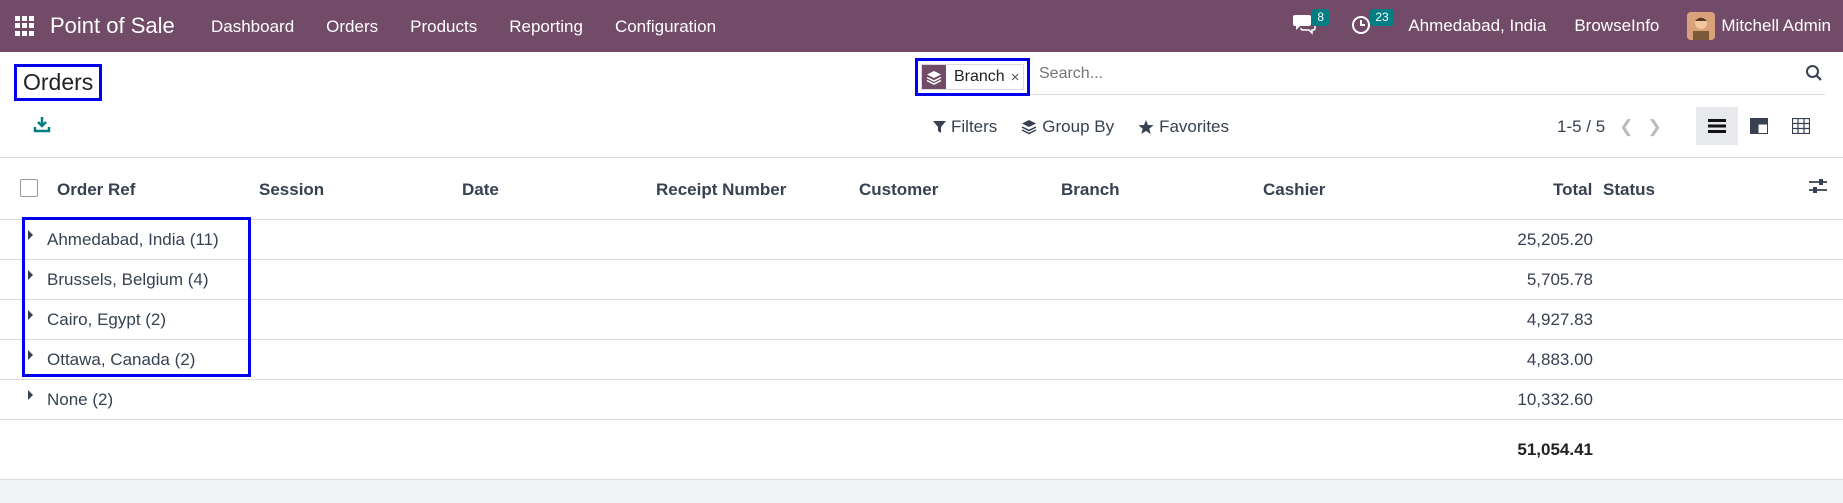 The height and width of the screenshot is (503, 1843). I want to click on list-icon, so click(1717, 126).